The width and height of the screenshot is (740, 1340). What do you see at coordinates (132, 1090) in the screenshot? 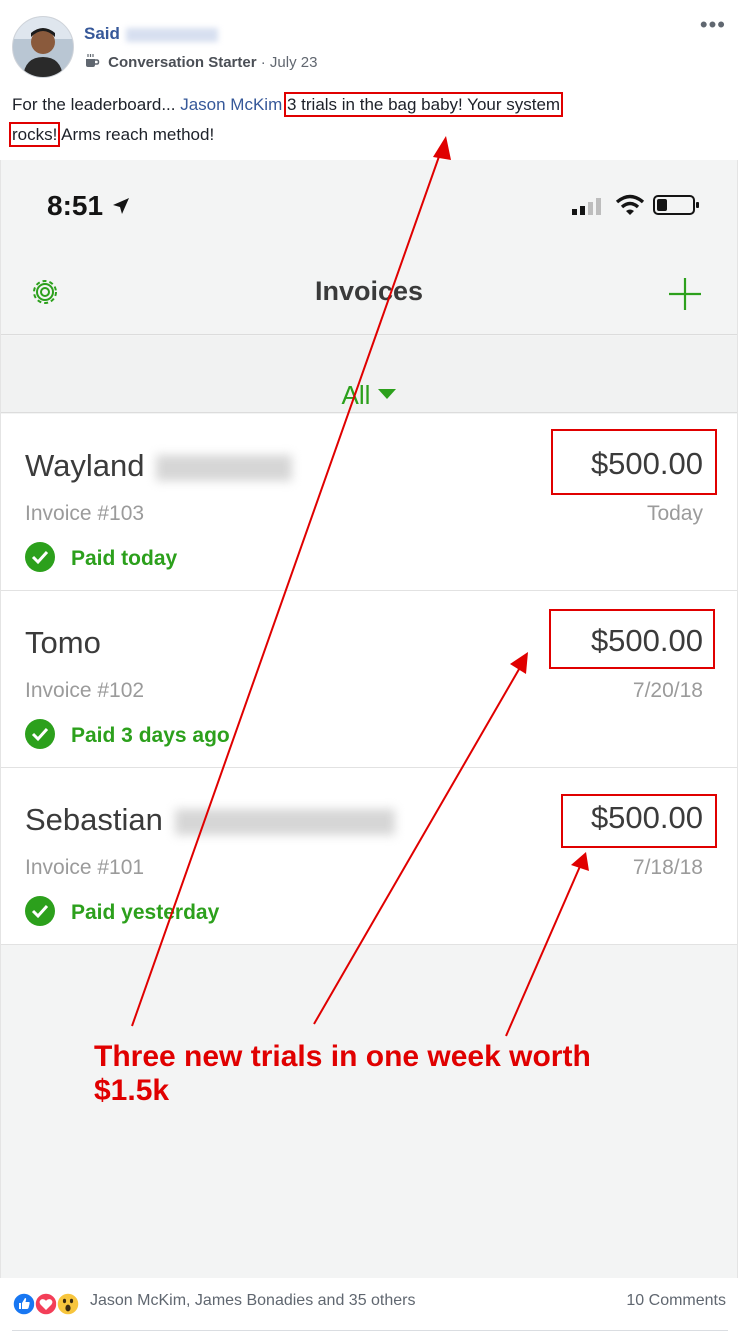
I see `annotation-line-2: $1.5k` at bounding box center [132, 1090].